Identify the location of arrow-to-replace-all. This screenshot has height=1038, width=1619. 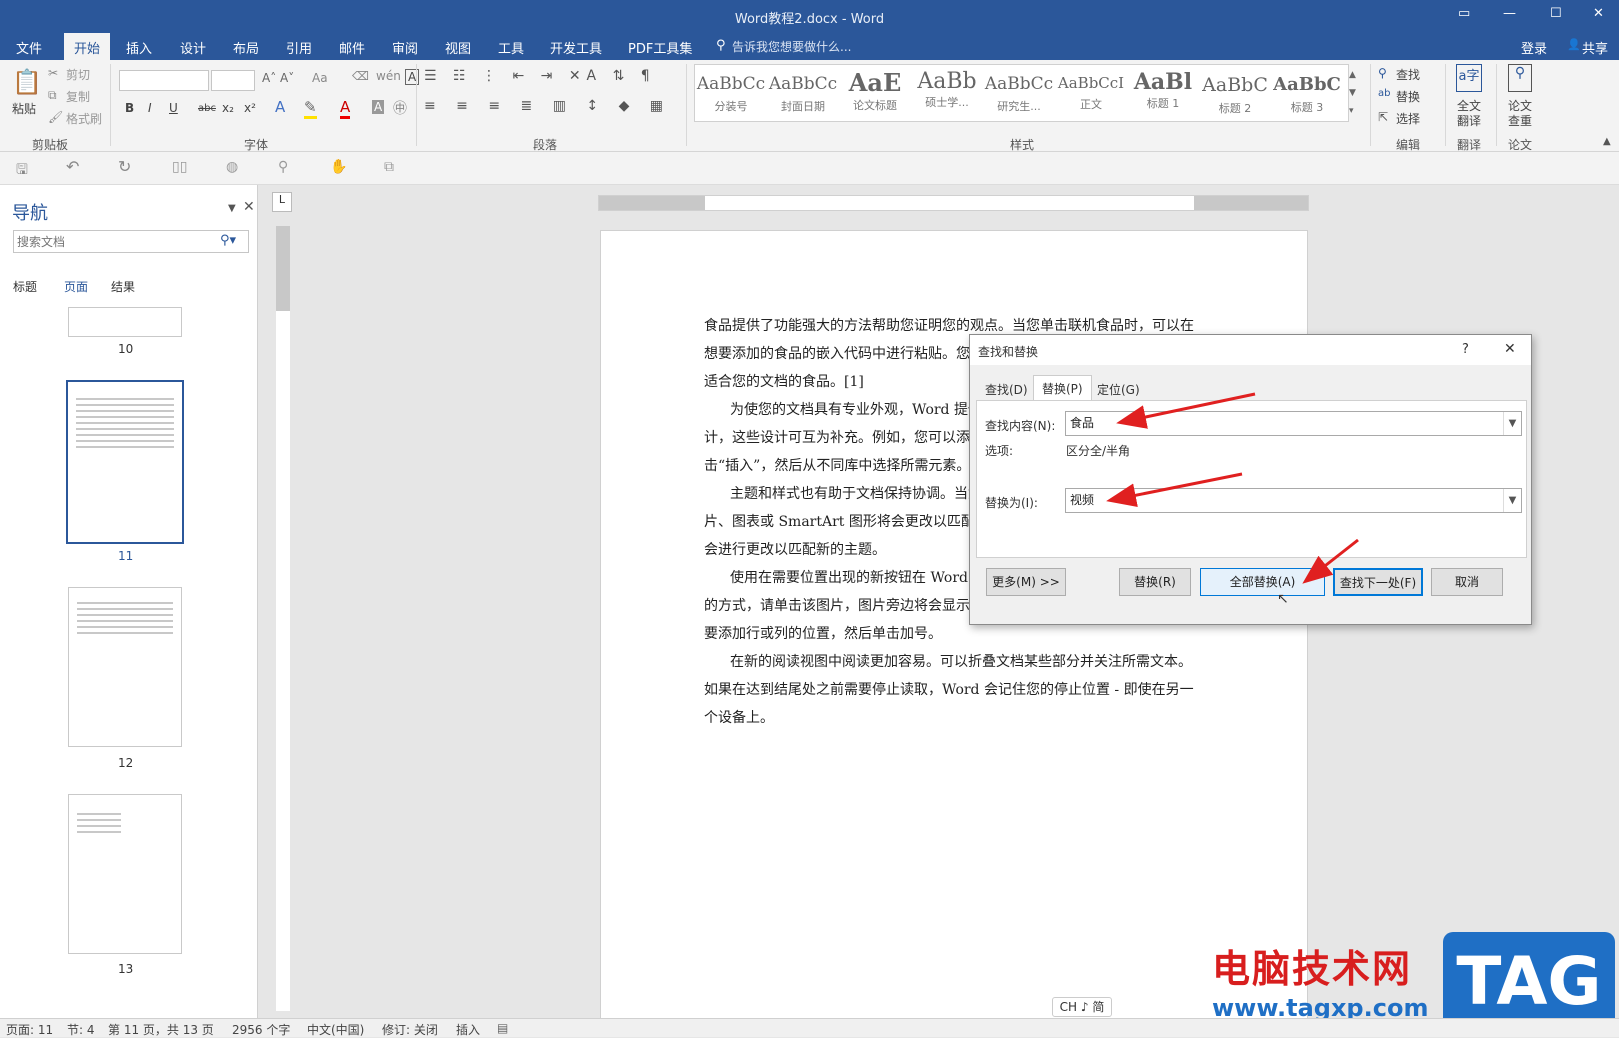
(1330, 561).